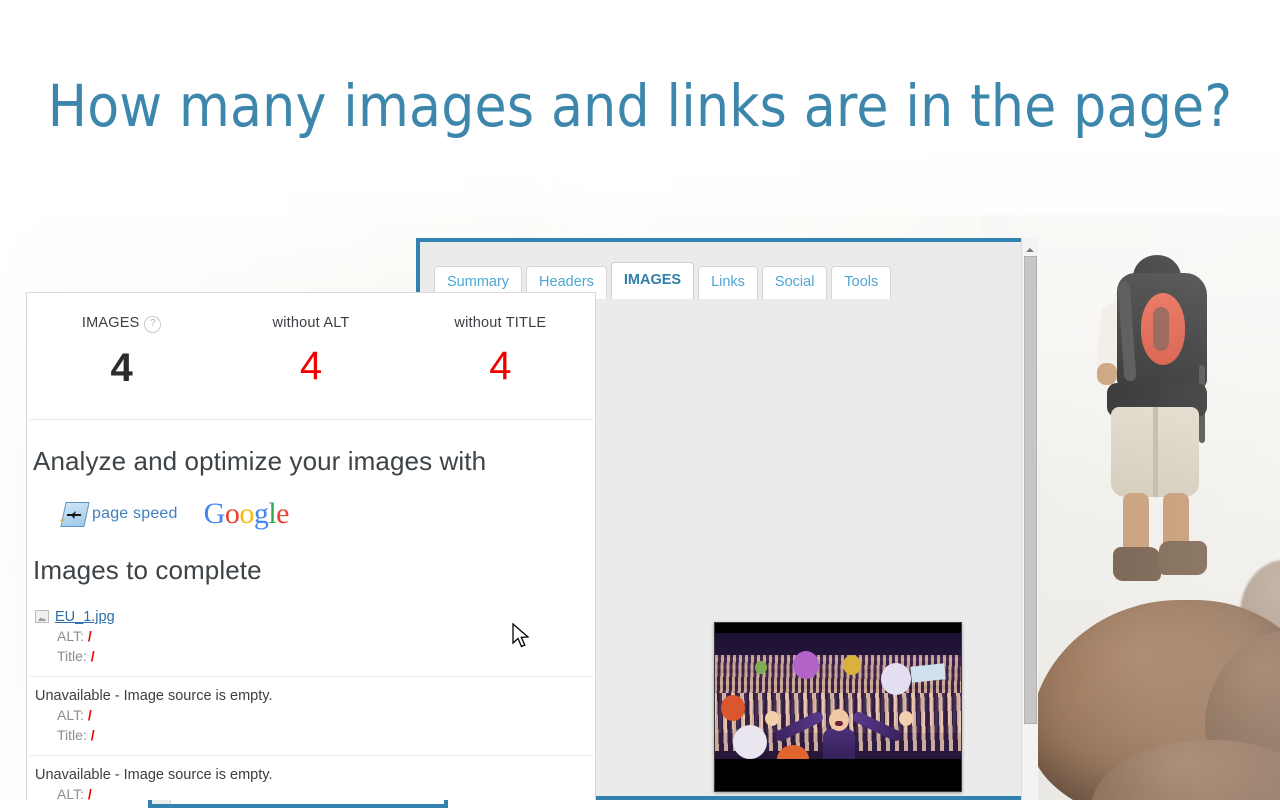 The height and width of the screenshot is (808, 1280). I want to click on image-name-link: EU_1.jpg, so click(85, 617).